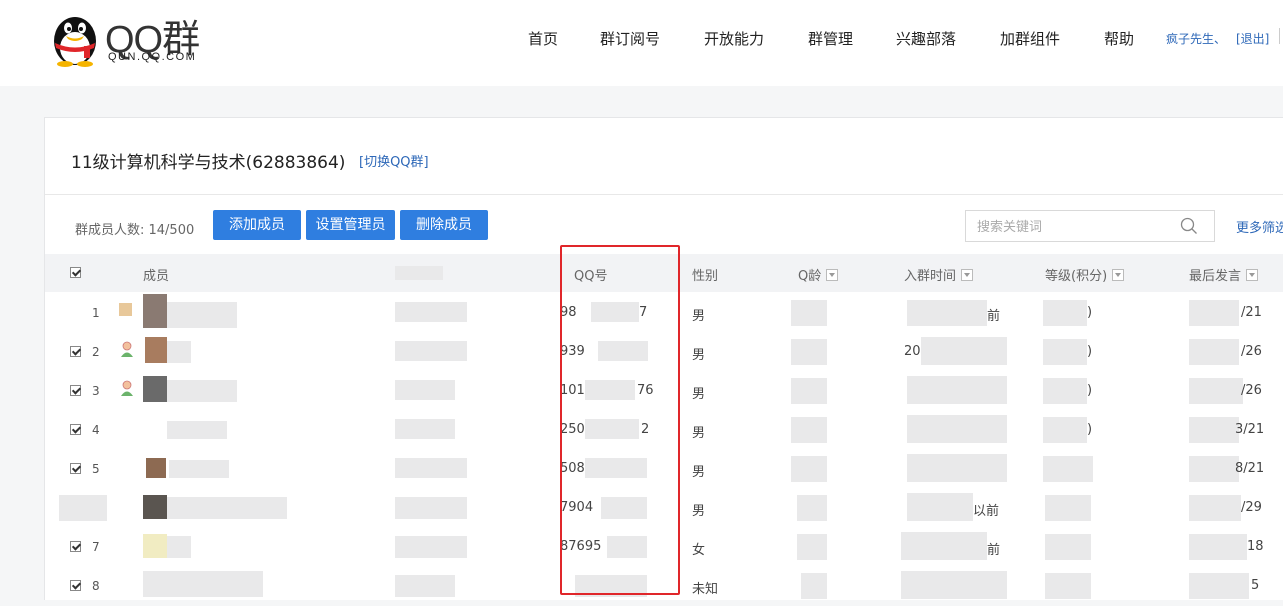 The image size is (1283, 606). I want to click on user-name-link: 疯子先生、, so click(1196, 38).